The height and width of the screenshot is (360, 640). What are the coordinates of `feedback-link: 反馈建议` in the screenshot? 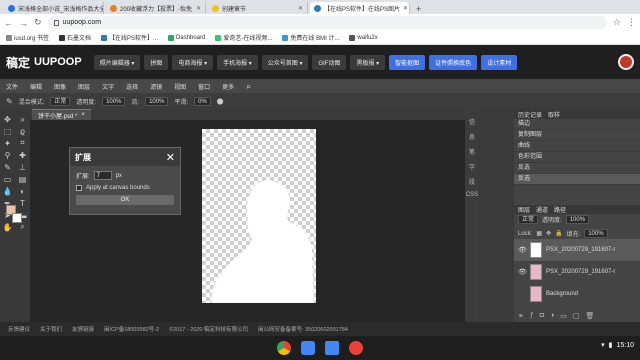 It's located at (19, 329).